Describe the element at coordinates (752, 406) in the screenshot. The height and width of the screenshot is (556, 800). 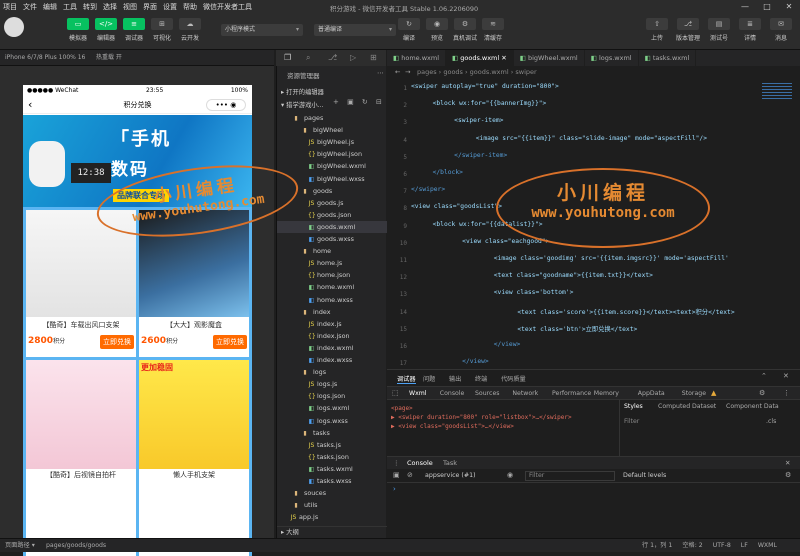
I see `styles-tab: Component Data` at that location.